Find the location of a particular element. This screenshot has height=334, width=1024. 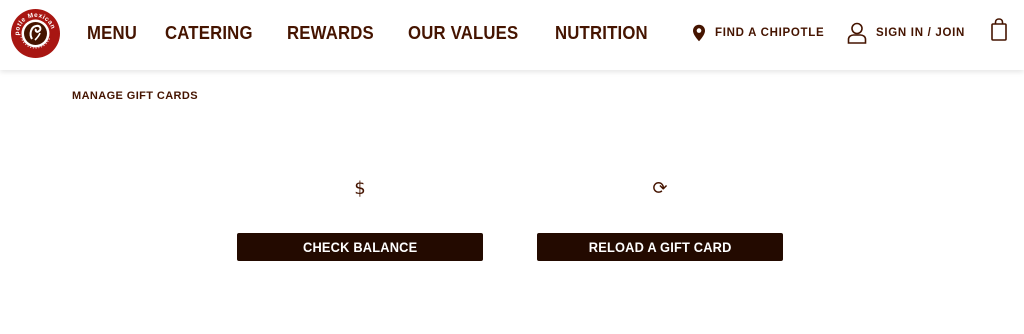

user-icon is located at coordinates (857, 33).